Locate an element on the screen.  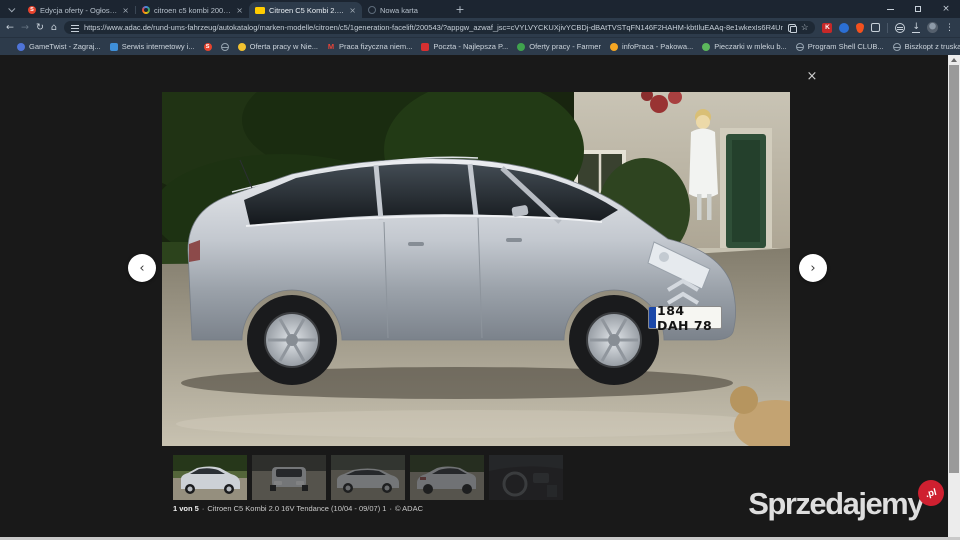
tab-search-chevron-icon is located at coordinates (12, 9).